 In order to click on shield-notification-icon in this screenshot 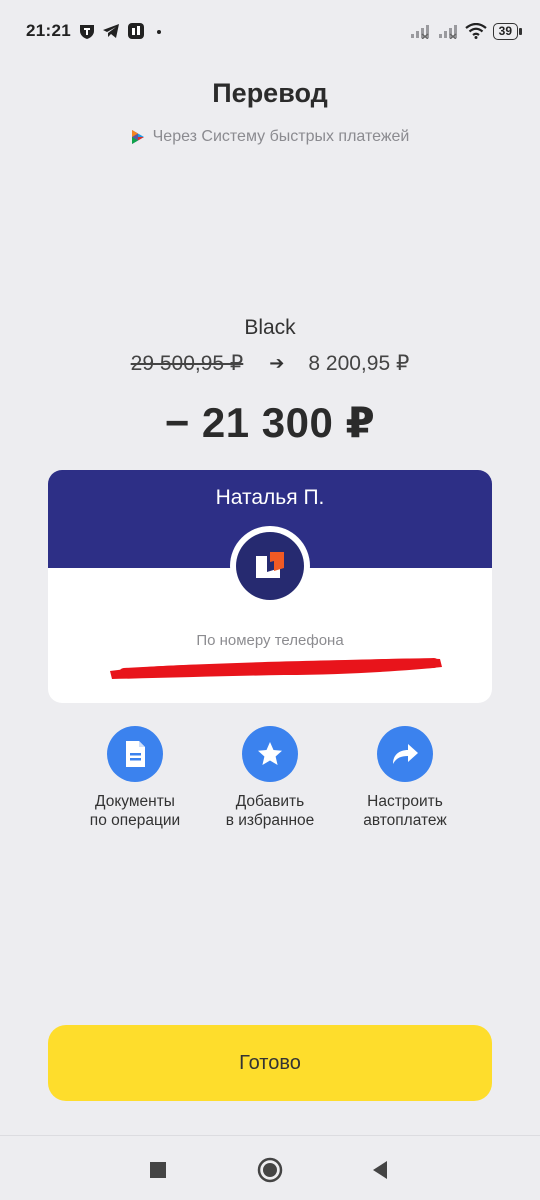, I will do `click(87, 32)`.